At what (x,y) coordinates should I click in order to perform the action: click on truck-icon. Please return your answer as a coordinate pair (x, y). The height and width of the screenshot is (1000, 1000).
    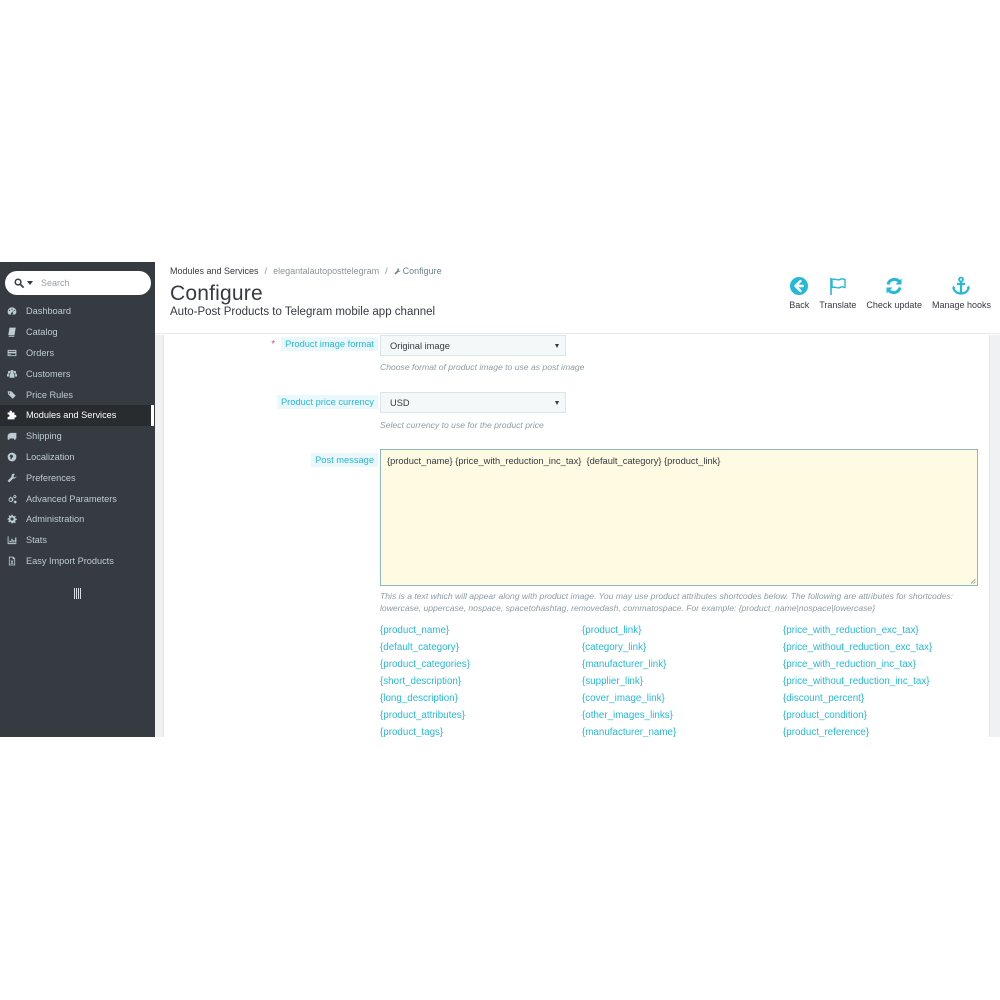
    Looking at the image, I should click on (12, 436).